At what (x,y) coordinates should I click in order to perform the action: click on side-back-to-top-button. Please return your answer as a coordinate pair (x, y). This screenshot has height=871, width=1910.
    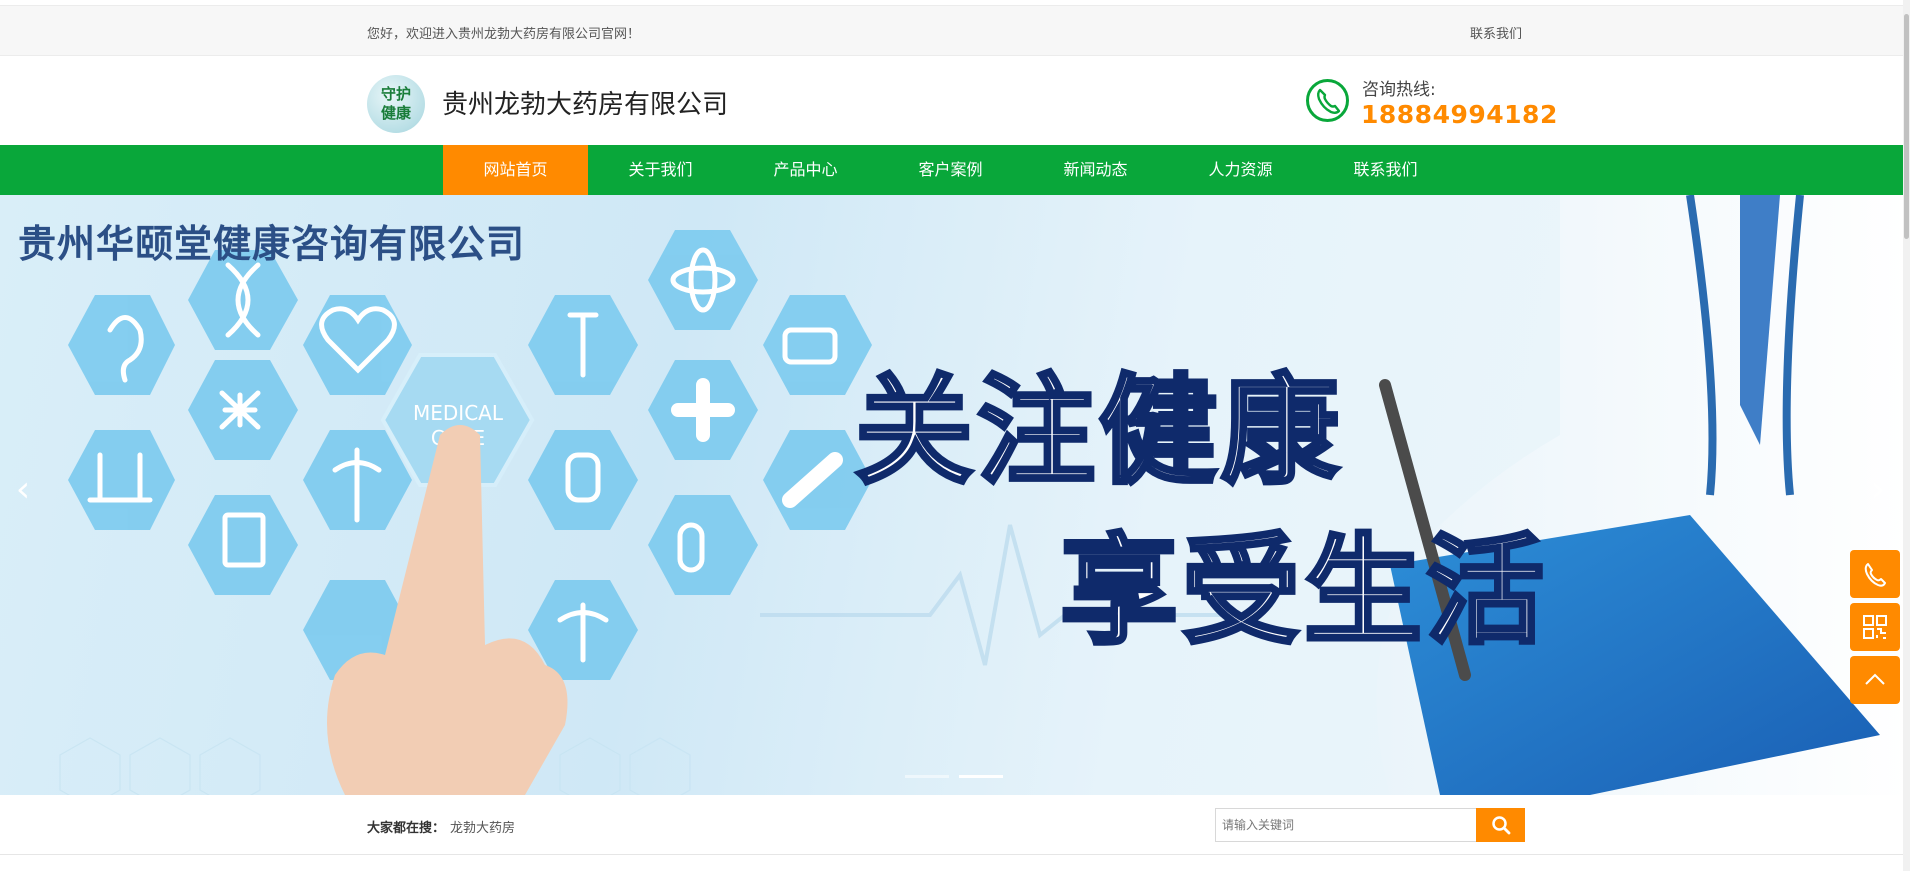
    Looking at the image, I should click on (1875, 680).